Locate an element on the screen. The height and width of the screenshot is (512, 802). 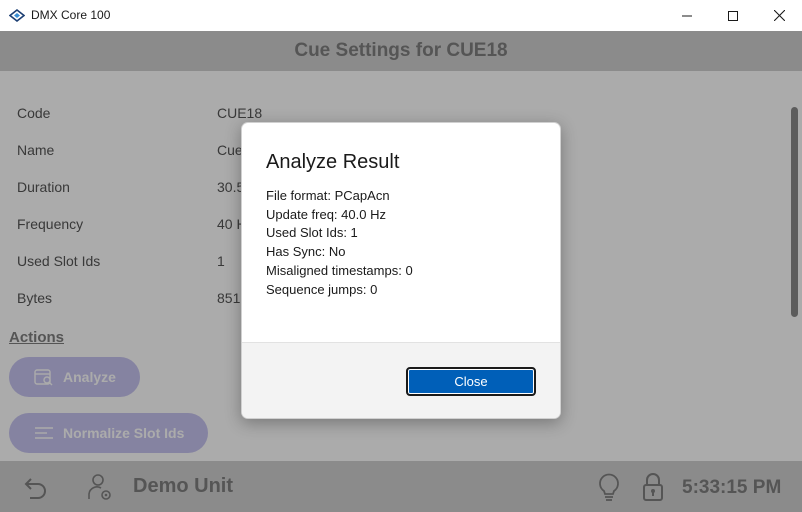
maximize-icon is located at coordinates (733, 15).